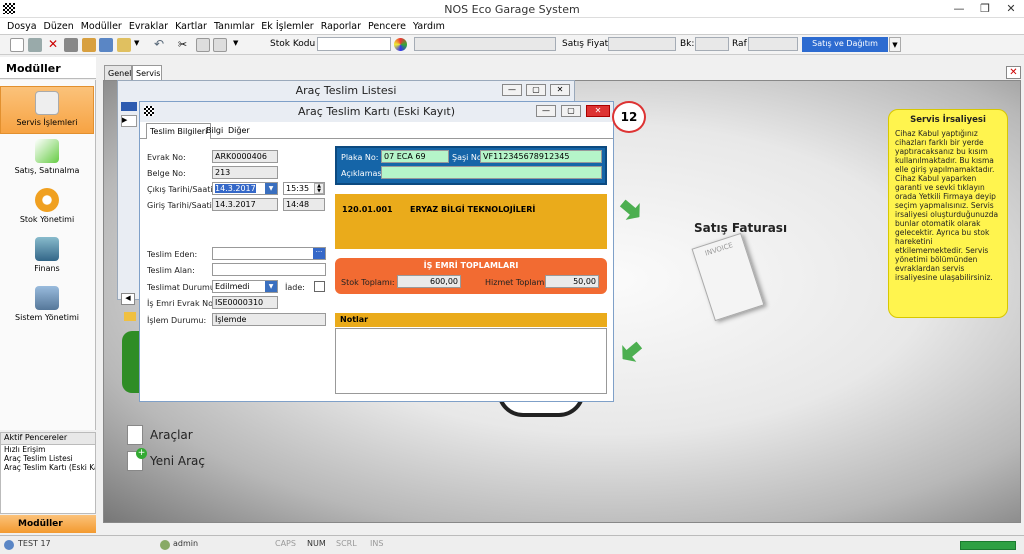  Describe the element at coordinates (319, 188) in the screenshot. I see `time-spinner-icon: ▲ ▼` at that location.